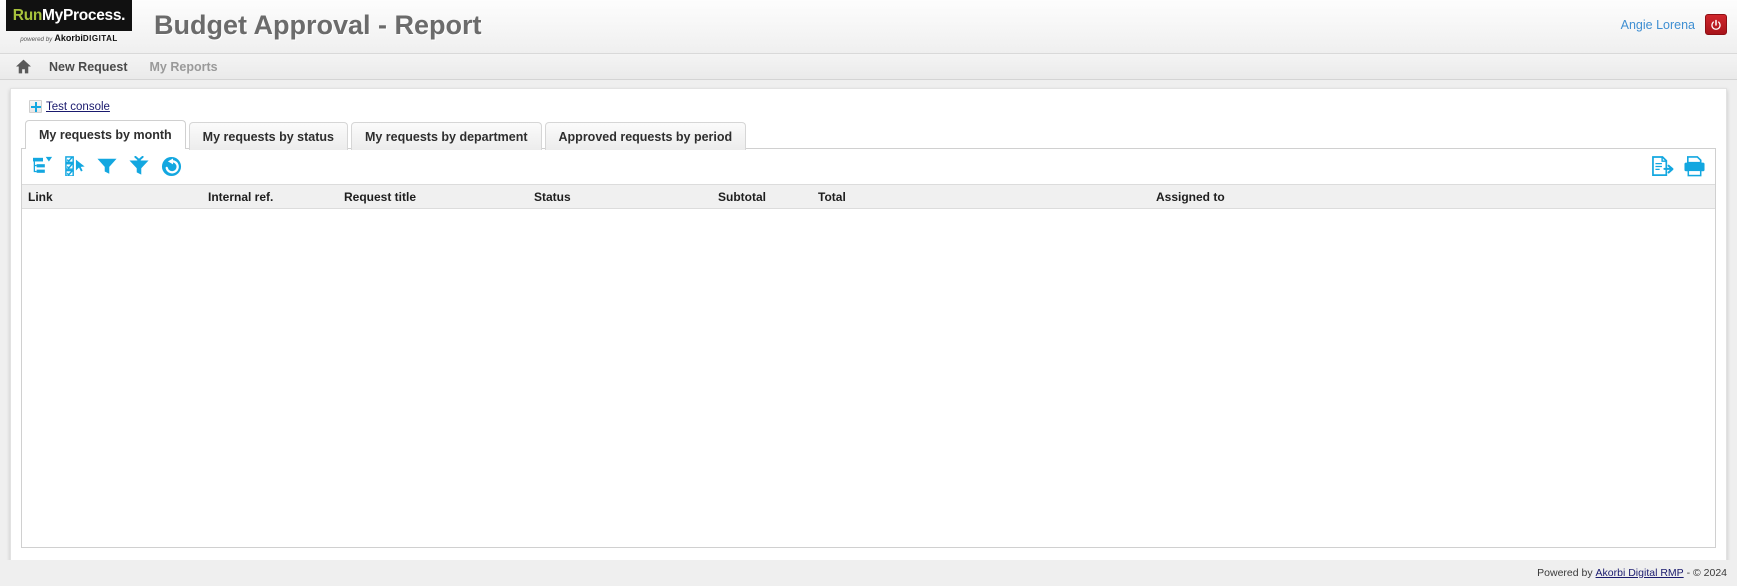 This screenshot has width=1737, height=586. I want to click on power-icon, so click(1716, 24).